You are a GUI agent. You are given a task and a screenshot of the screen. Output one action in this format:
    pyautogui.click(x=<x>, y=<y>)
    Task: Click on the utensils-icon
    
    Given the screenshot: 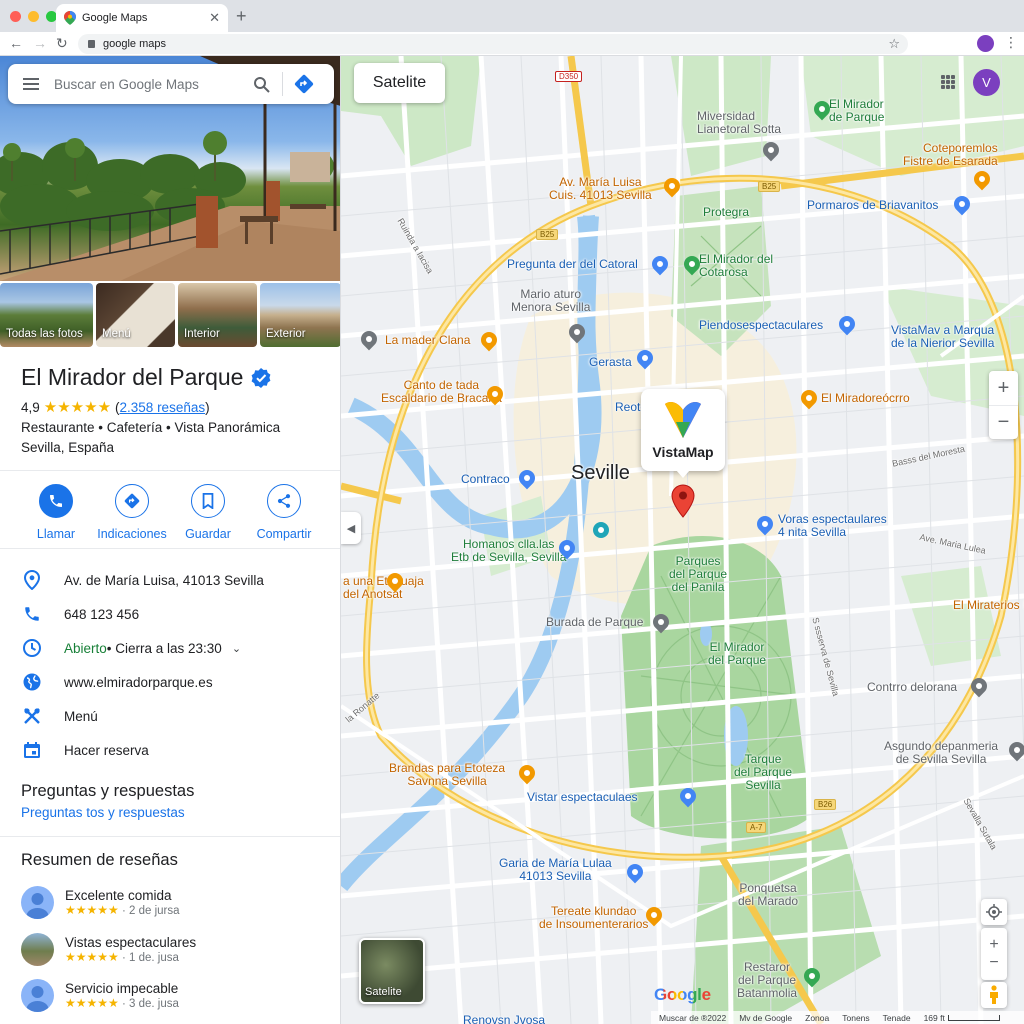 What is the action you would take?
    pyautogui.click(x=32, y=716)
    